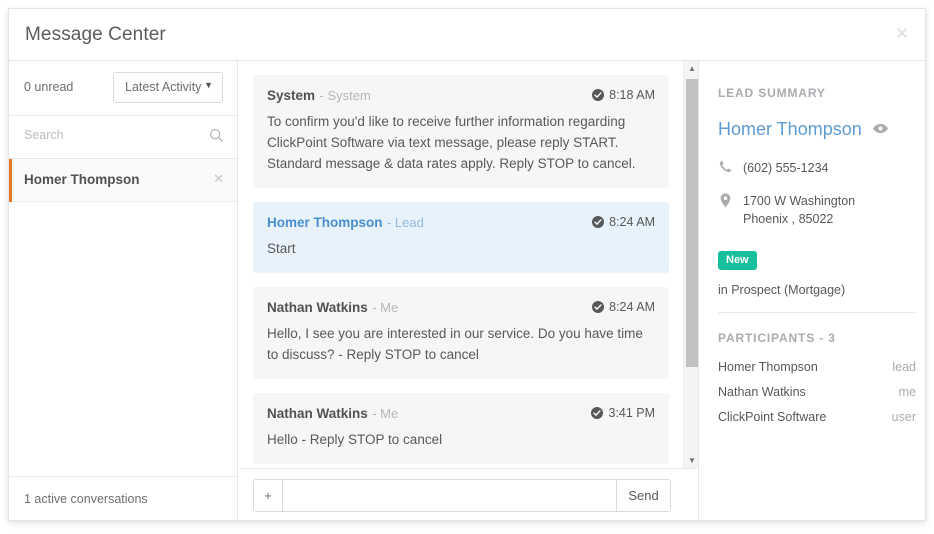  I want to click on list-item: Homer Thompson lead, so click(817, 369).